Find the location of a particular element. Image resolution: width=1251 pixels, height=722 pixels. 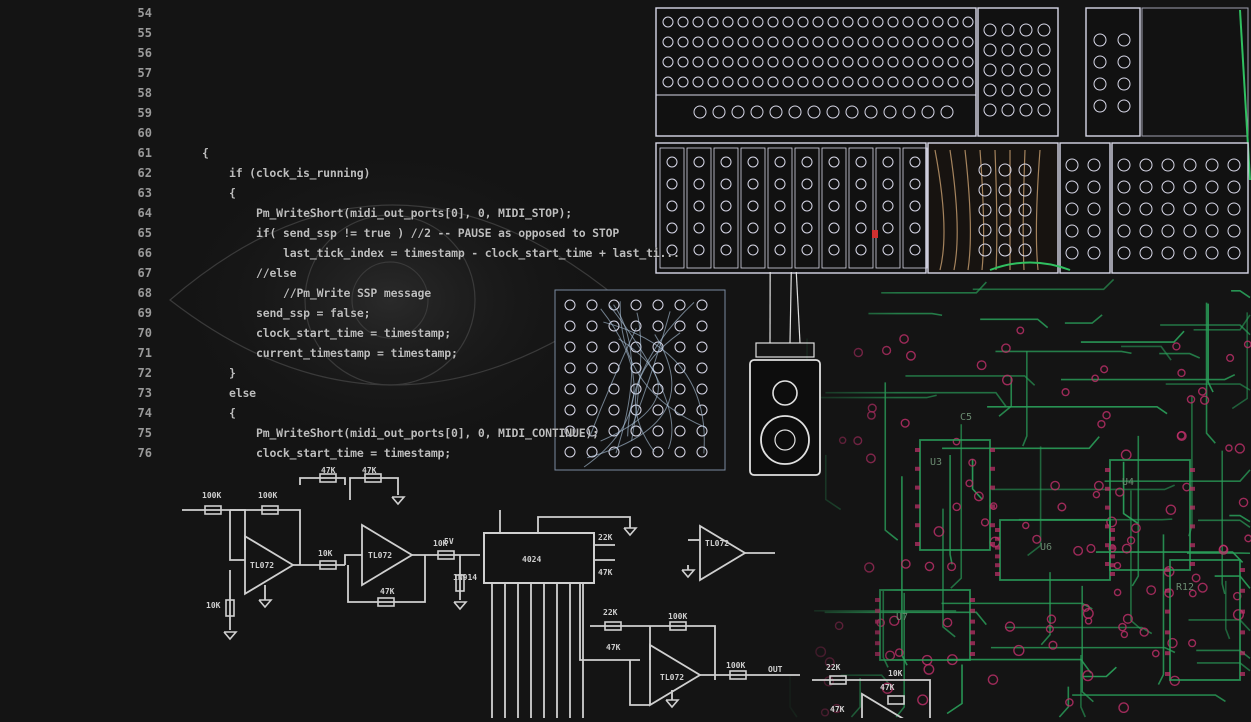

line-number: 55 is located at coordinates (135, 33).